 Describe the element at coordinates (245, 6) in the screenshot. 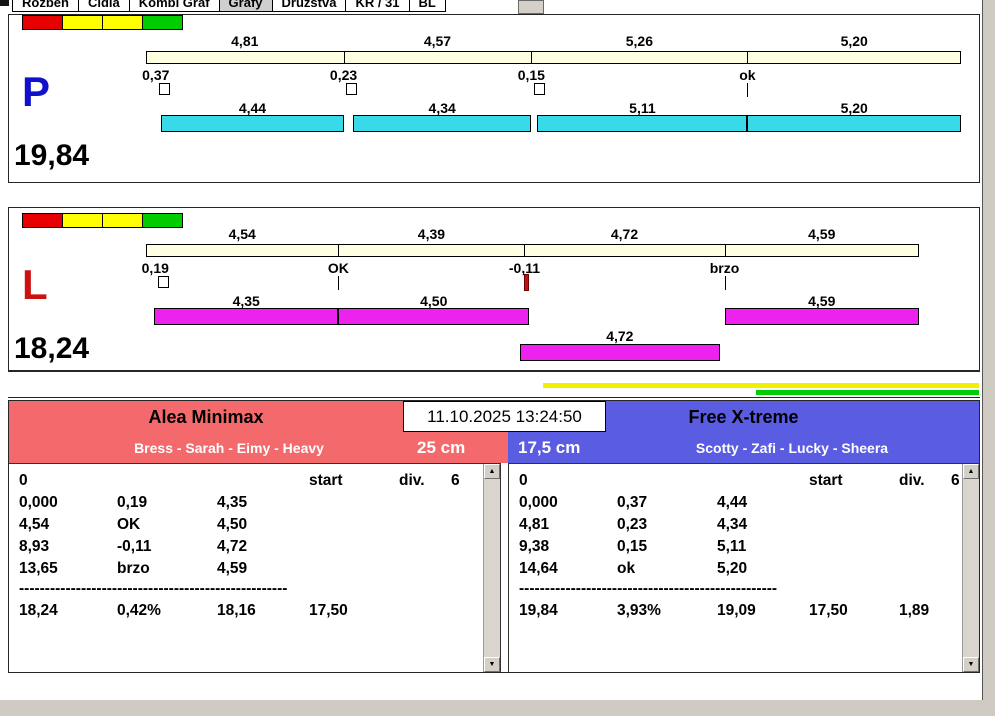

I see `tab-grafy: Grafy` at that location.